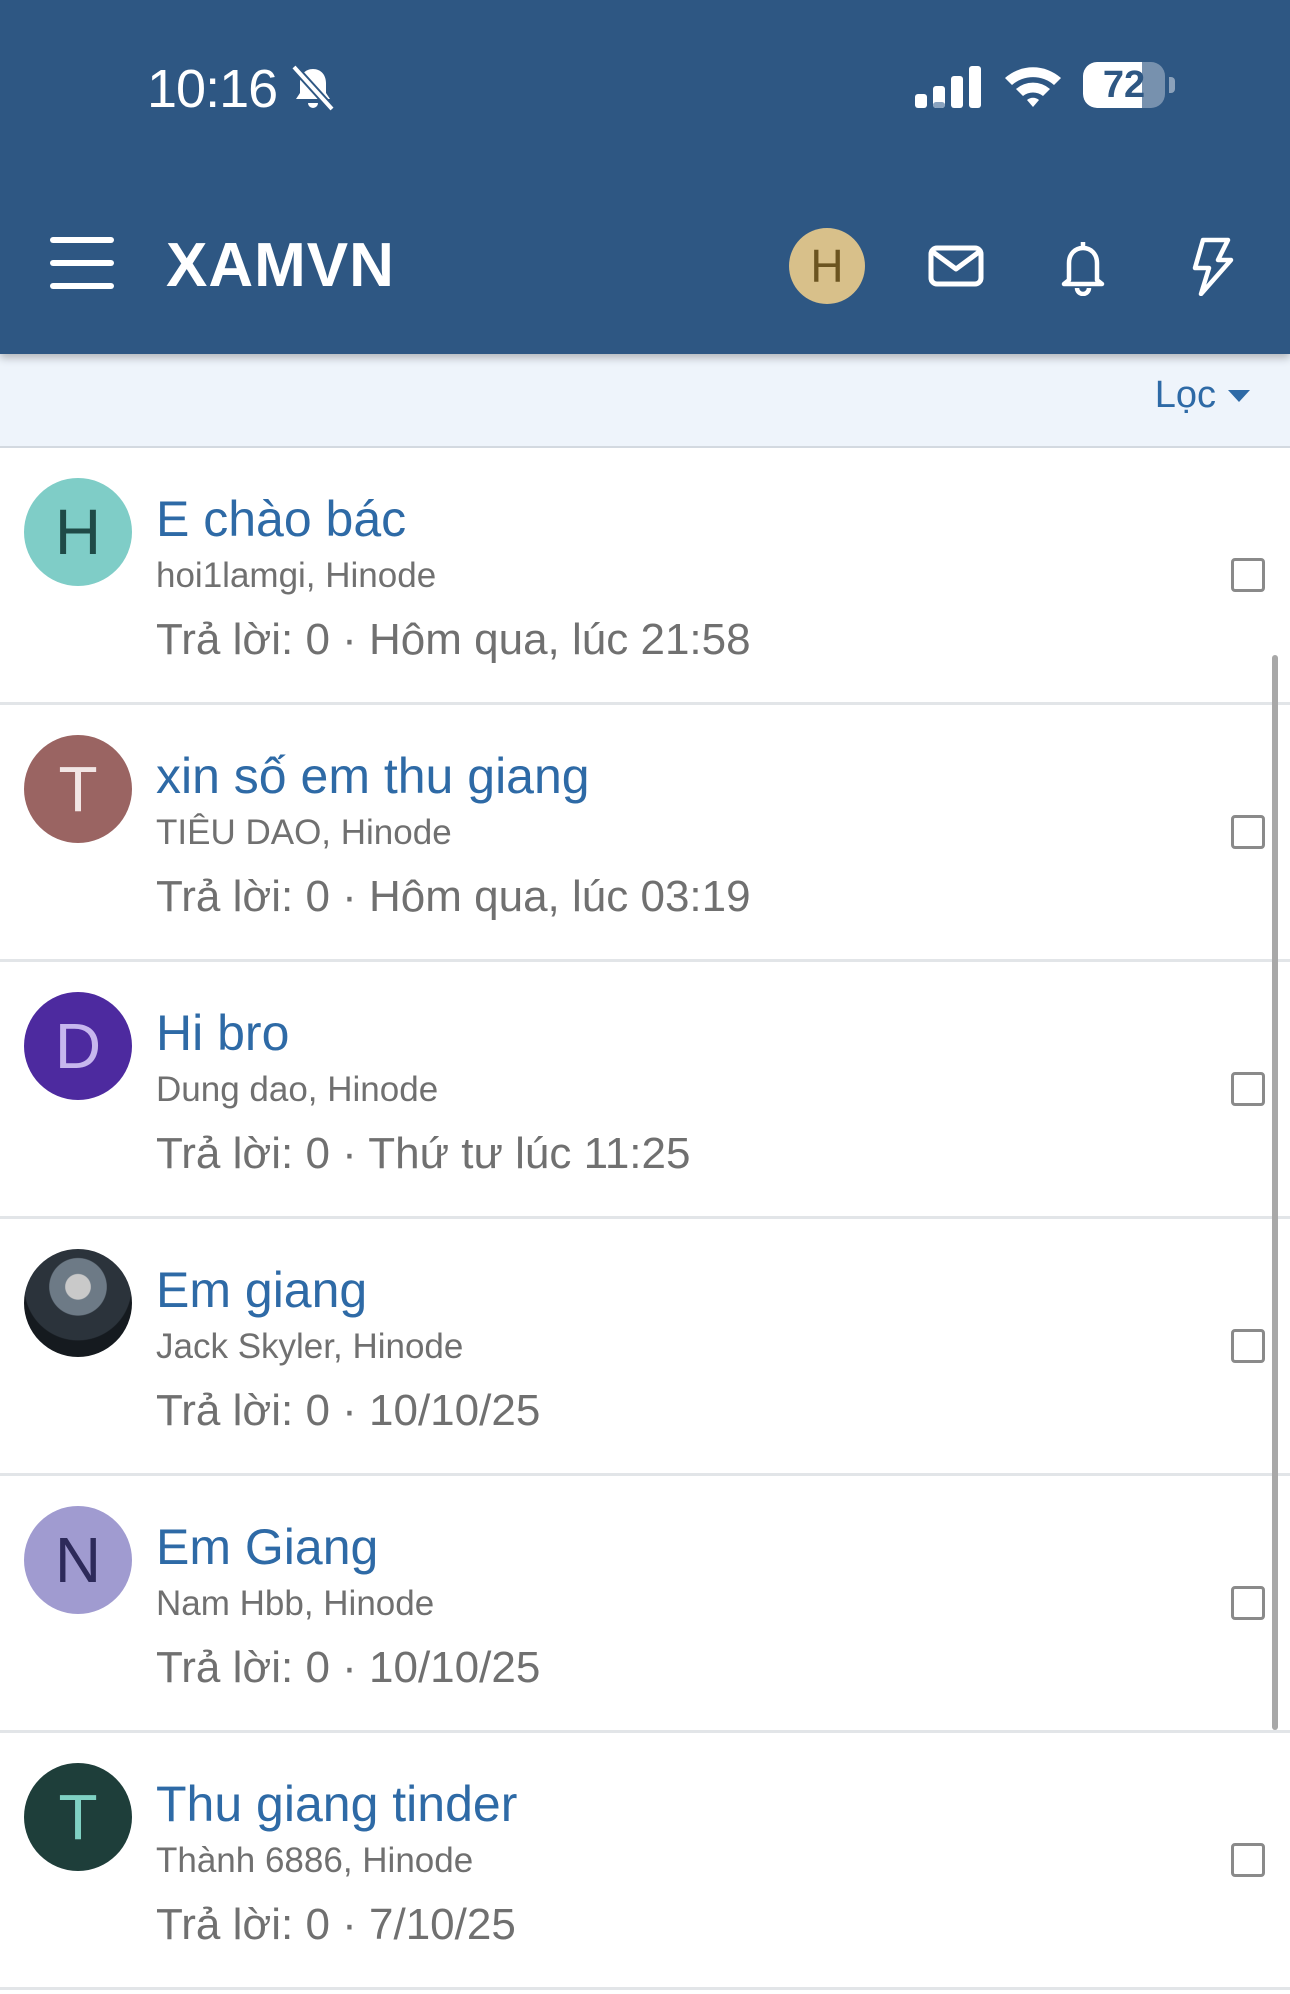  I want to click on status-time: 10:16, so click(212, 89).